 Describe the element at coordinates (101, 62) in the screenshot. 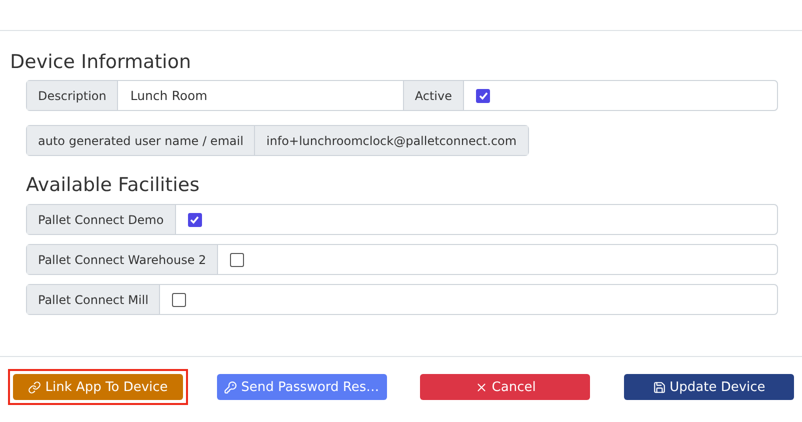

I see `section-heading: Device Information` at that location.